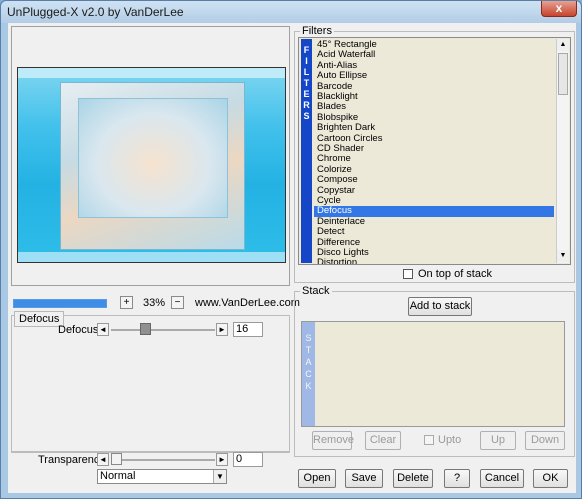 The image size is (582, 499). Describe the element at coordinates (434, 96) in the screenshot. I see `filter-list-item: Blacklight` at that location.